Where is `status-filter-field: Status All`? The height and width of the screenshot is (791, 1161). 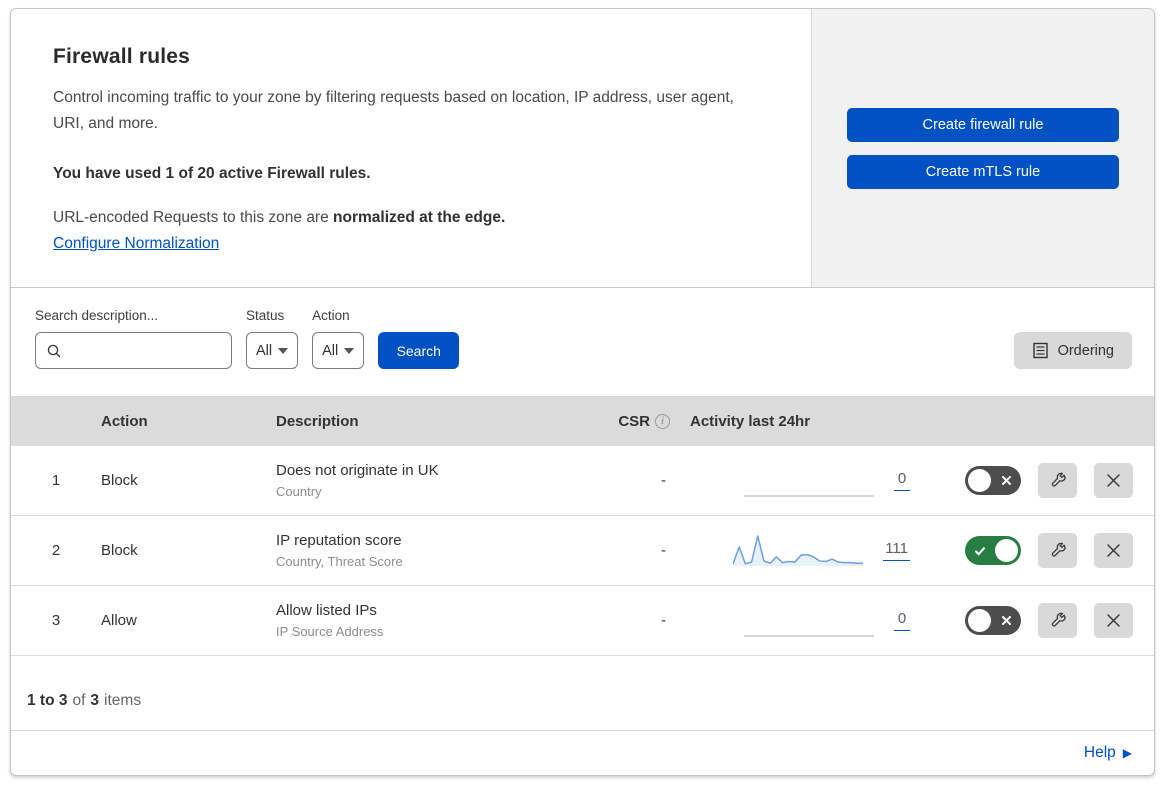 status-filter-field: Status All is located at coordinates (272, 338).